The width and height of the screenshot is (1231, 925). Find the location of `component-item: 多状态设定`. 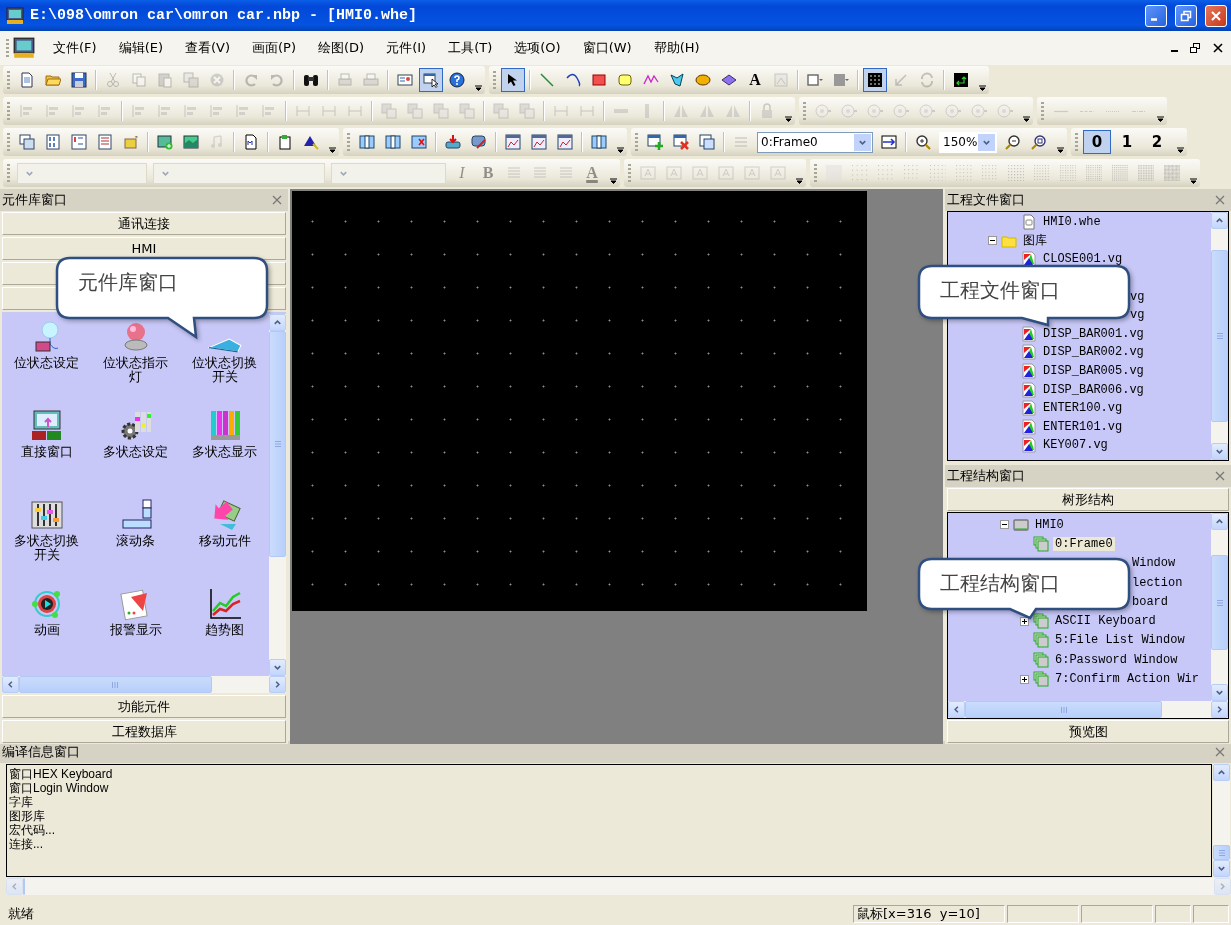

component-item: 多状态设定 is located at coordinates (135, 453).